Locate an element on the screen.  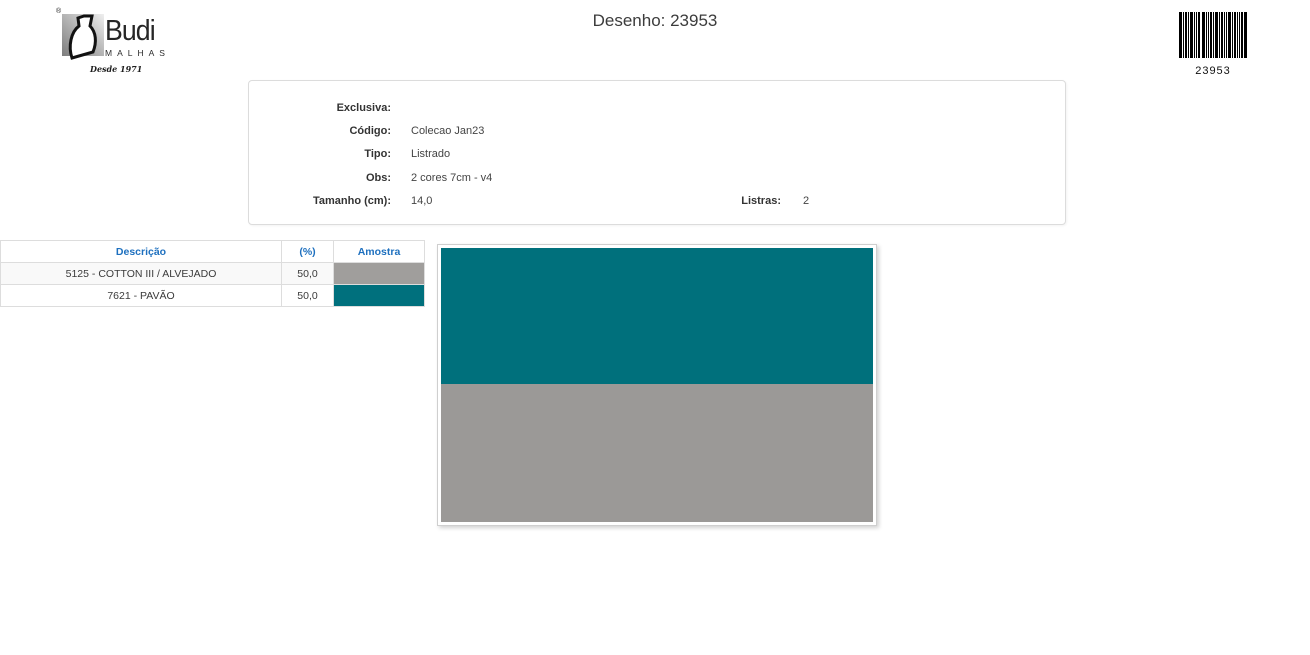
listras-label: Listras: is located at coordinates (761, 201).